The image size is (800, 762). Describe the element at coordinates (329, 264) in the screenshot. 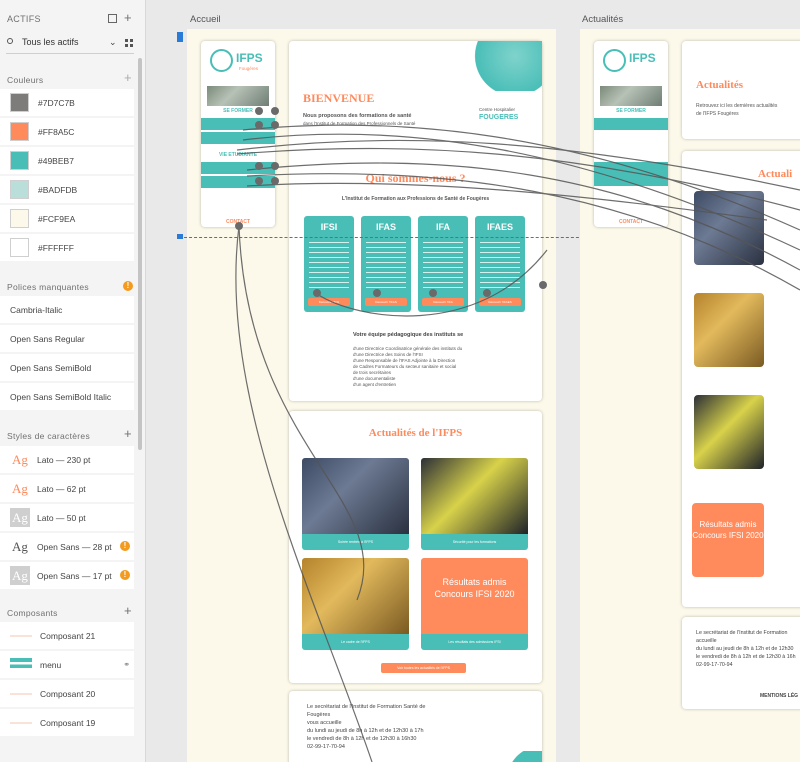

I see `school-card: IFSI Découvrir l'IFSI` at that location.